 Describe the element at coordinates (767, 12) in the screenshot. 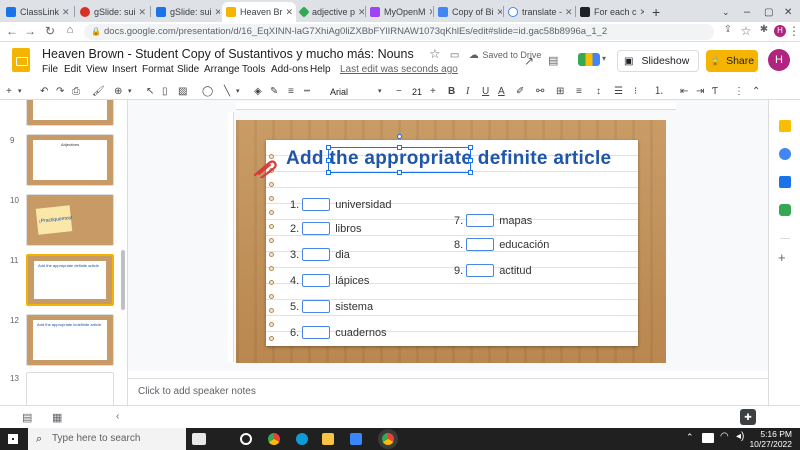

I see `maximize-icon: ▢` at that location.